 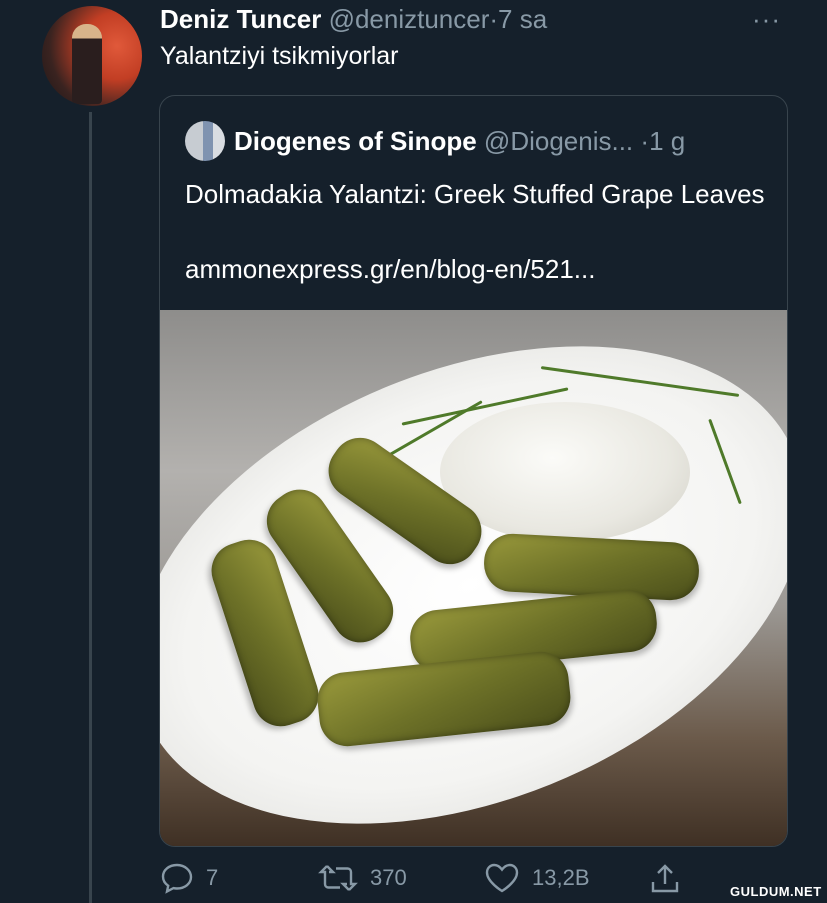 I want to click on quoted-header: Diogenes of Sinope @Diogenis... ·1 g, so click(x=459, y=141).